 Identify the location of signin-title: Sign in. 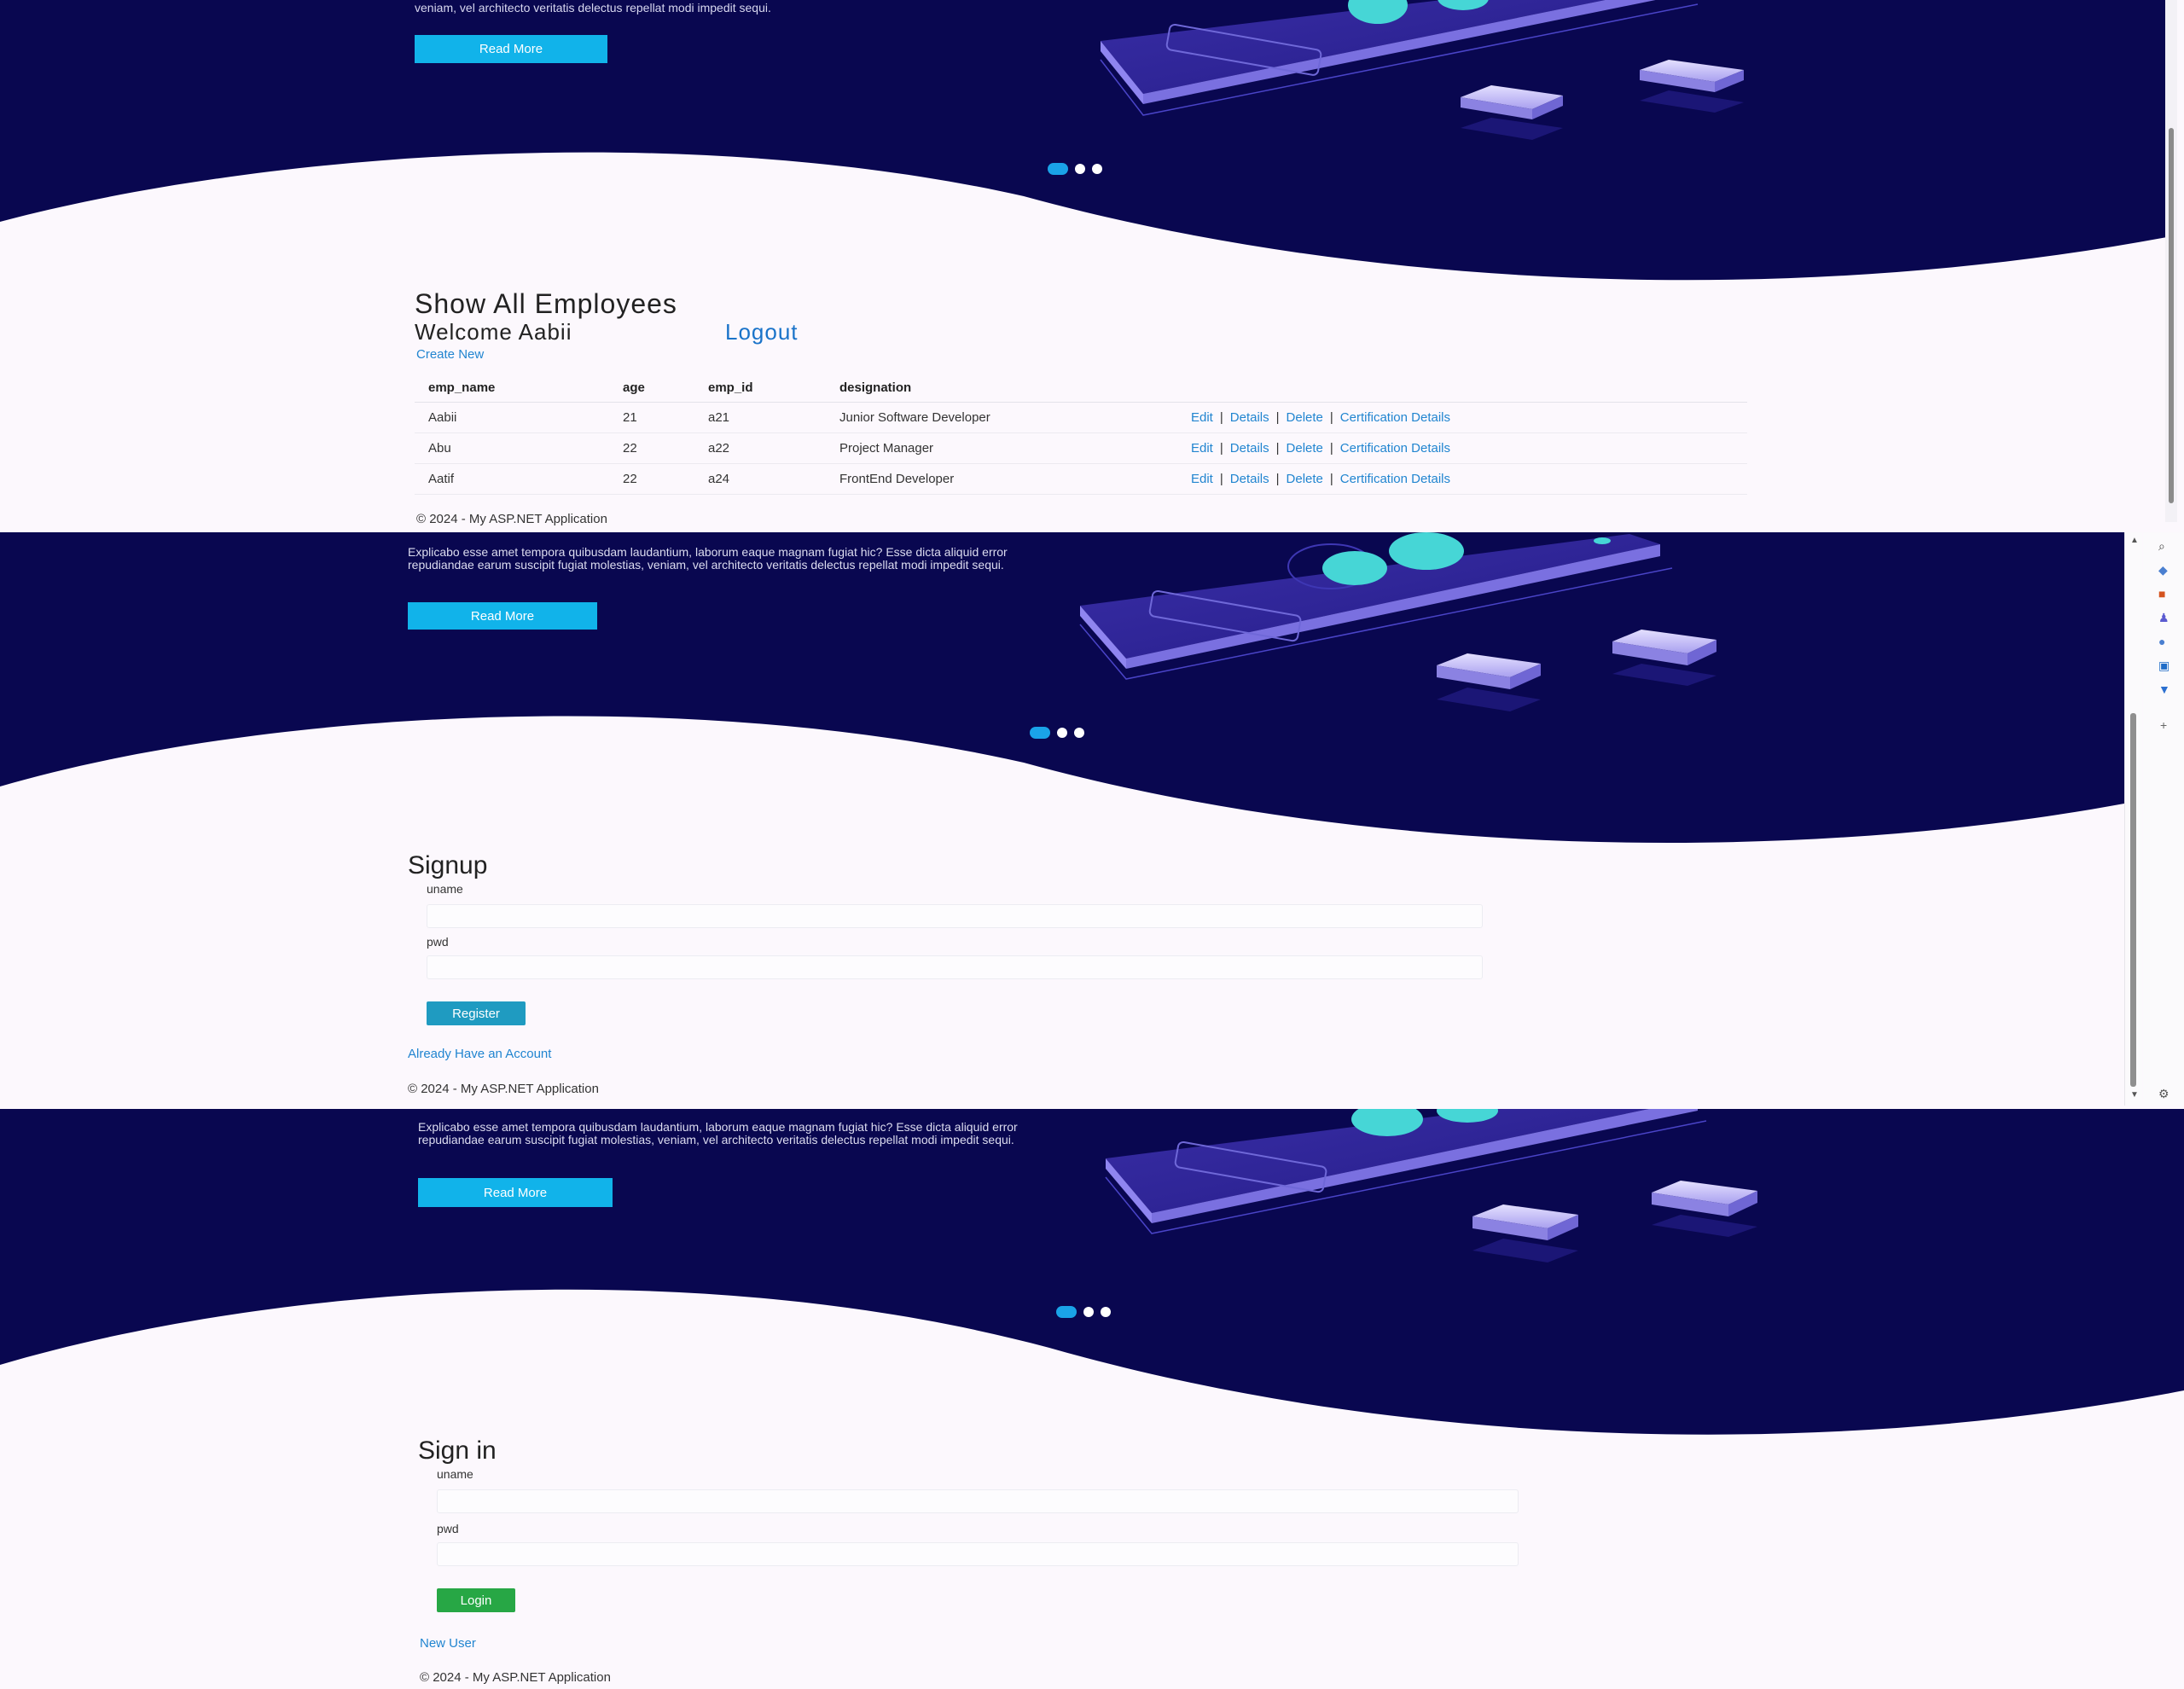
(458, 1451).